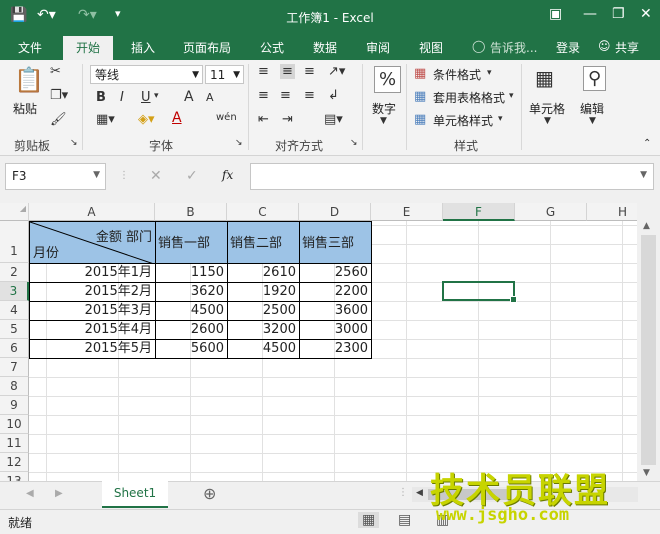 The image size is (660, 534). Describe the element at coordinates (58, 119) in the screenshot. I see `format-painter-icon: 🖌` at that location.